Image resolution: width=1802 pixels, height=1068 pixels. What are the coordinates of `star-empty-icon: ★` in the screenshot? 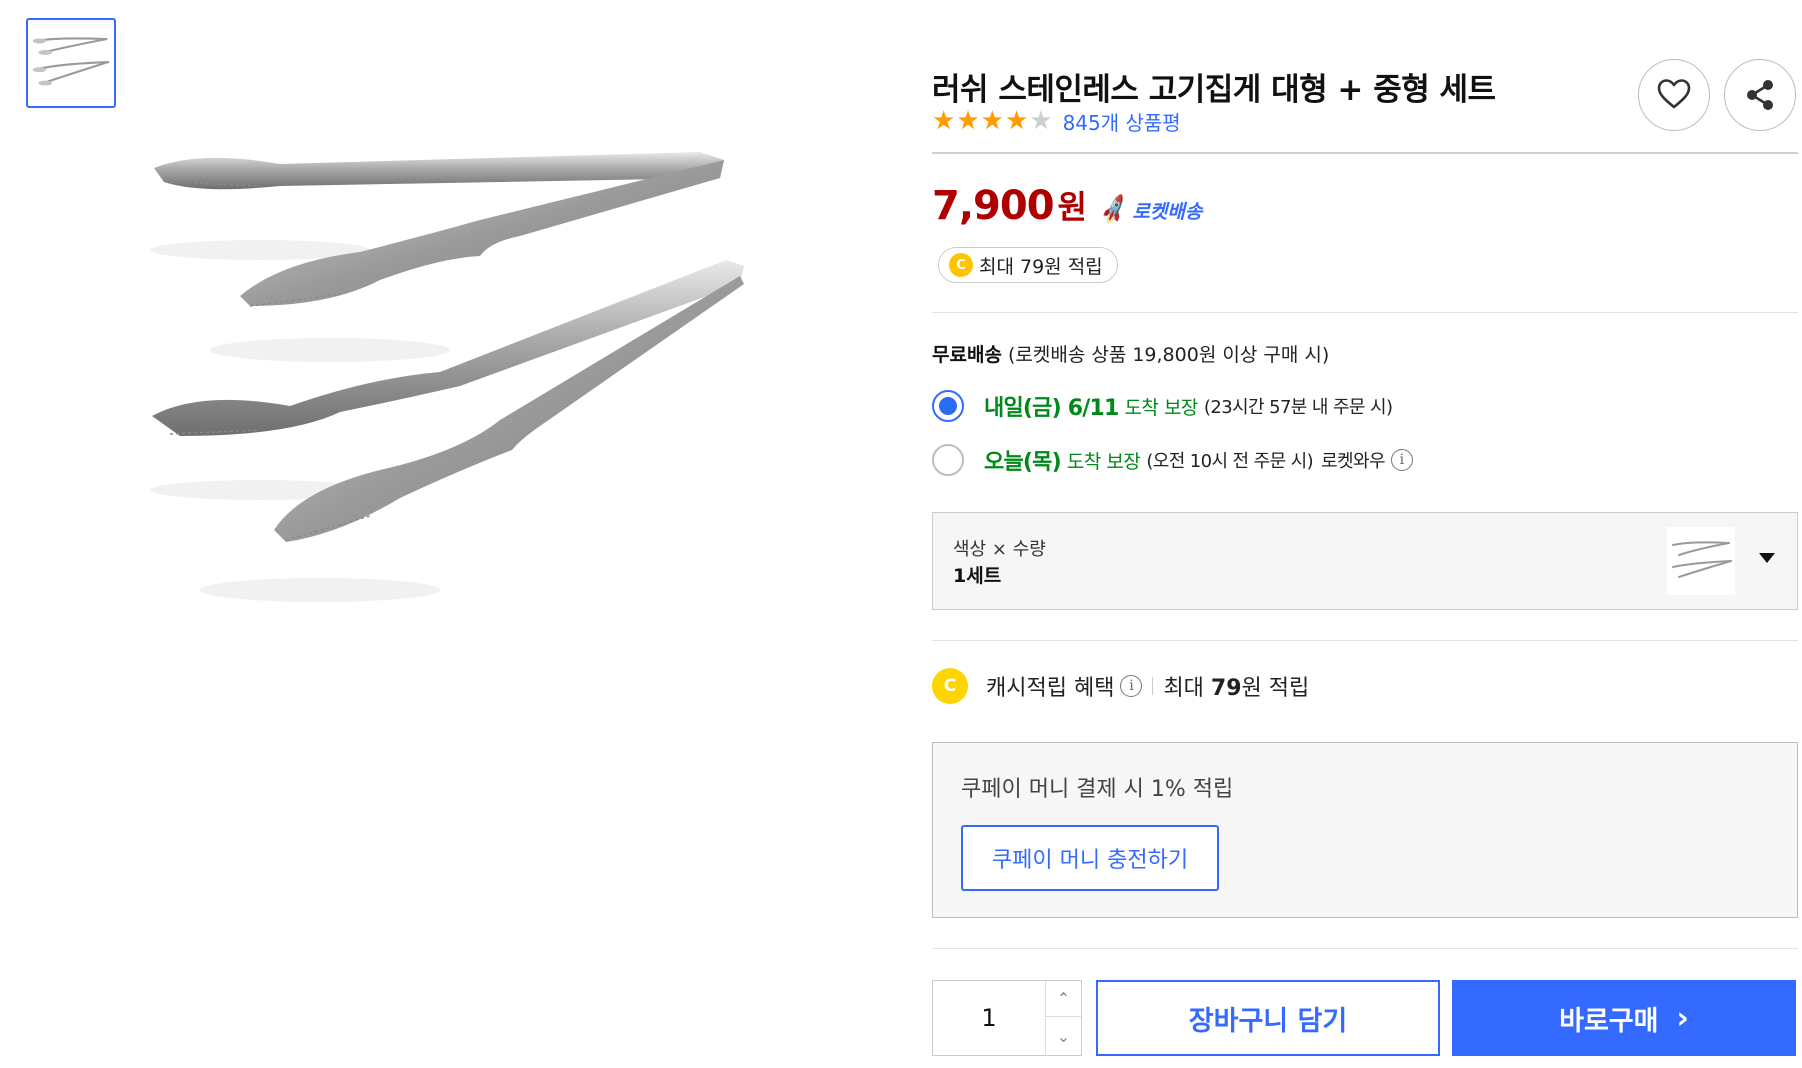 It's located at (1041, 121).